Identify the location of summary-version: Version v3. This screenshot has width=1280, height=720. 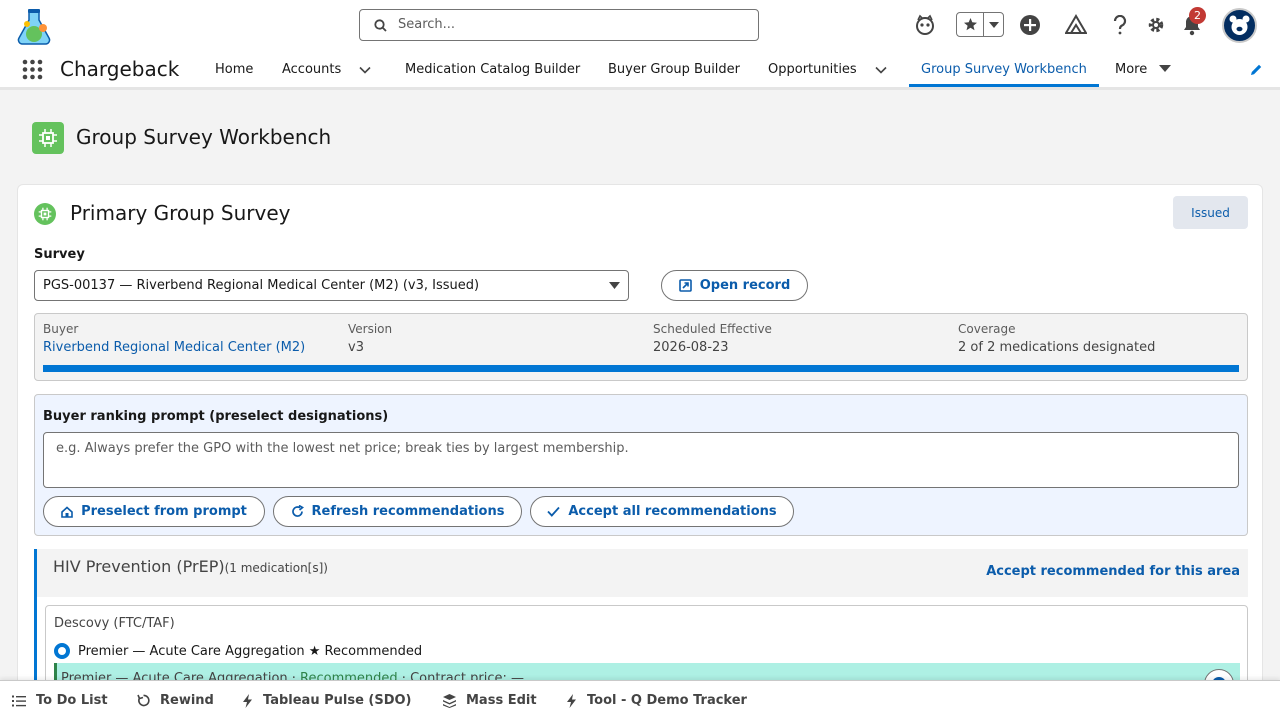
(370, 338).